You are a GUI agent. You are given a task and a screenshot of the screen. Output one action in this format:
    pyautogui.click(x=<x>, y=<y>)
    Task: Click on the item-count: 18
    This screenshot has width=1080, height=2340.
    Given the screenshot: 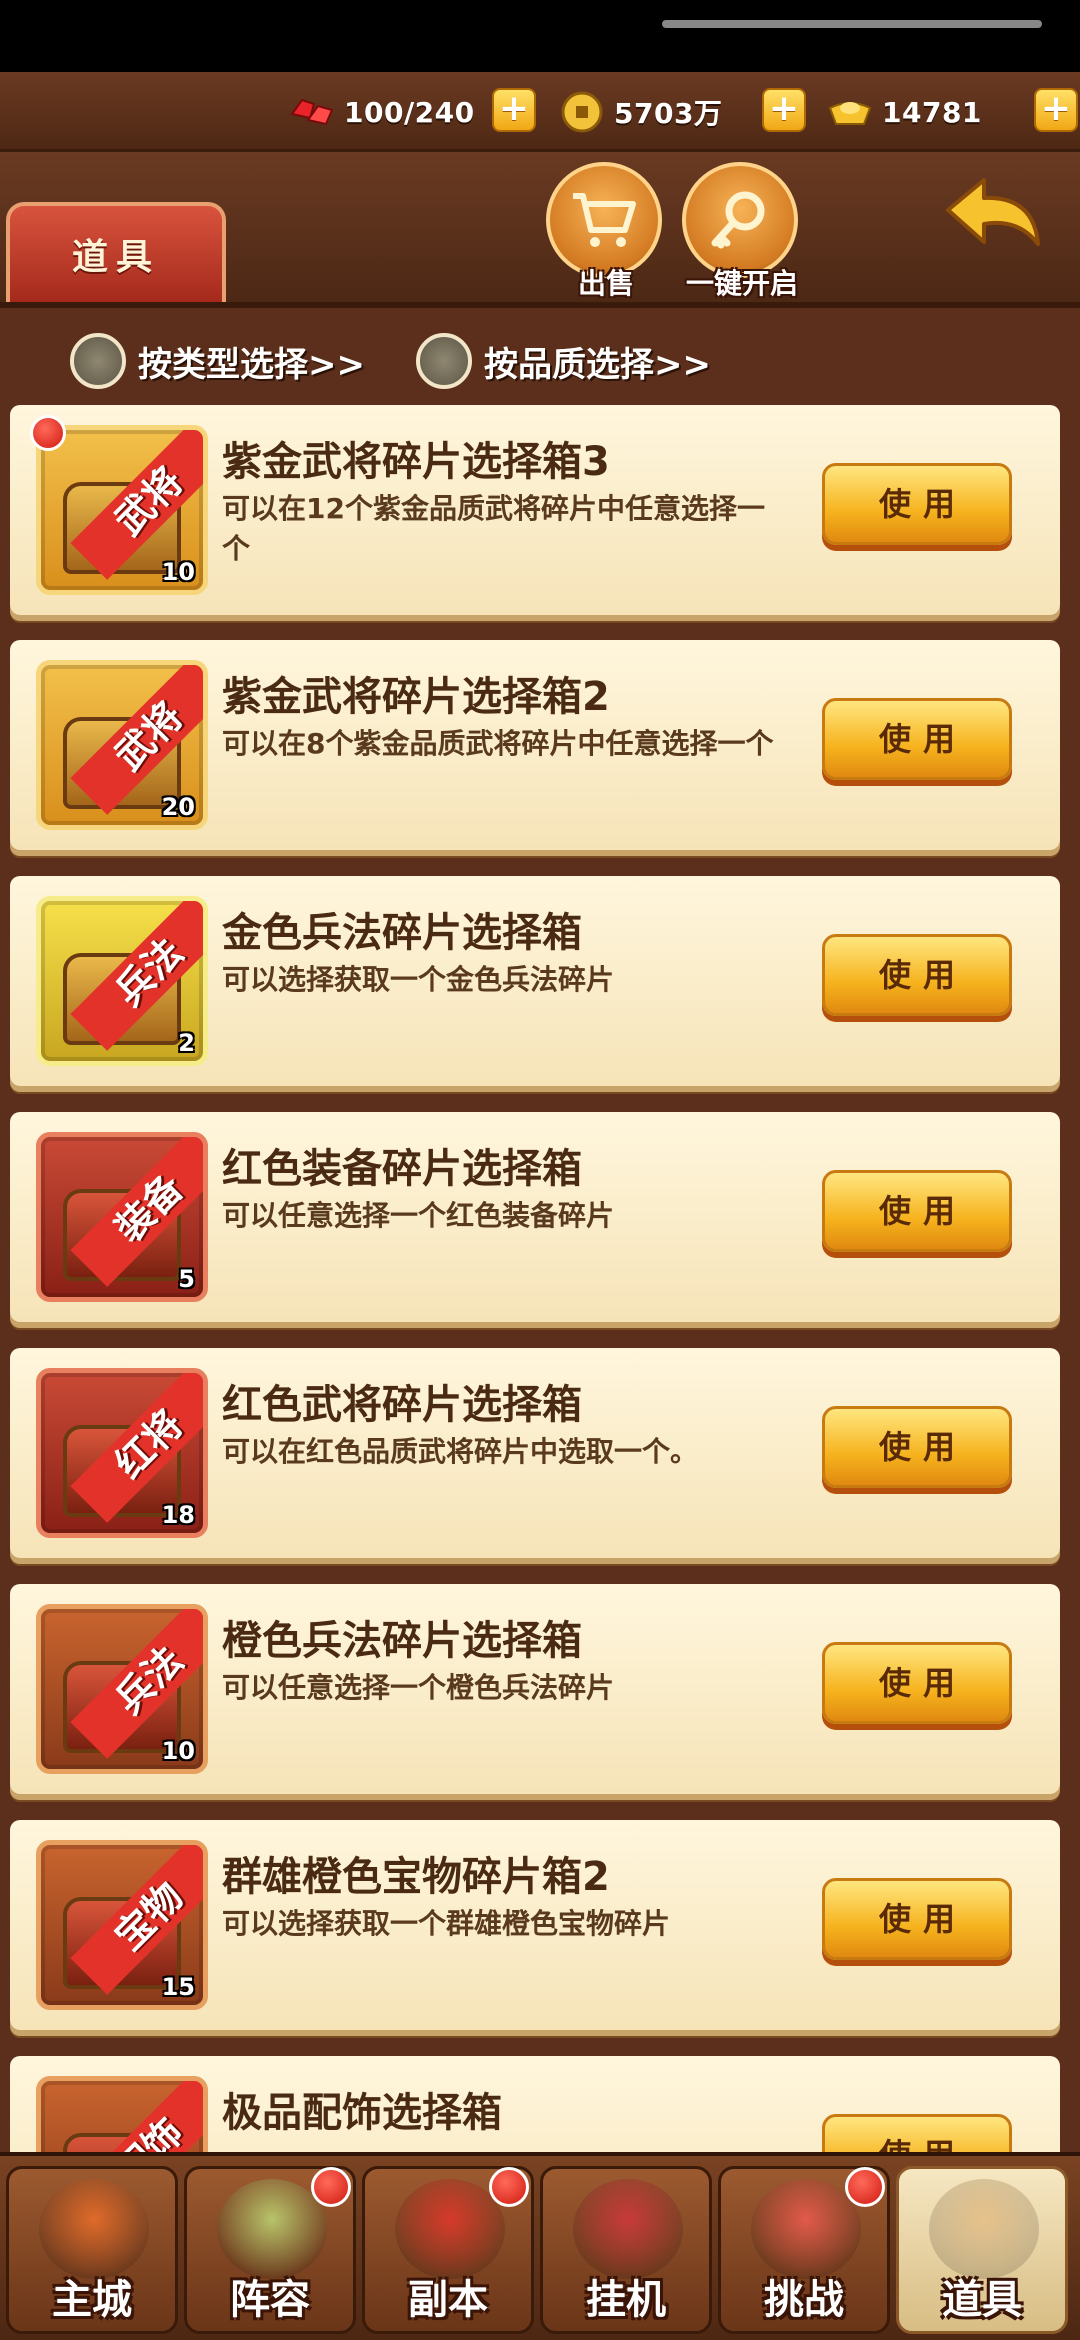 What is the action you would take?
    pyautogui.click(x=178, y=1515)
    